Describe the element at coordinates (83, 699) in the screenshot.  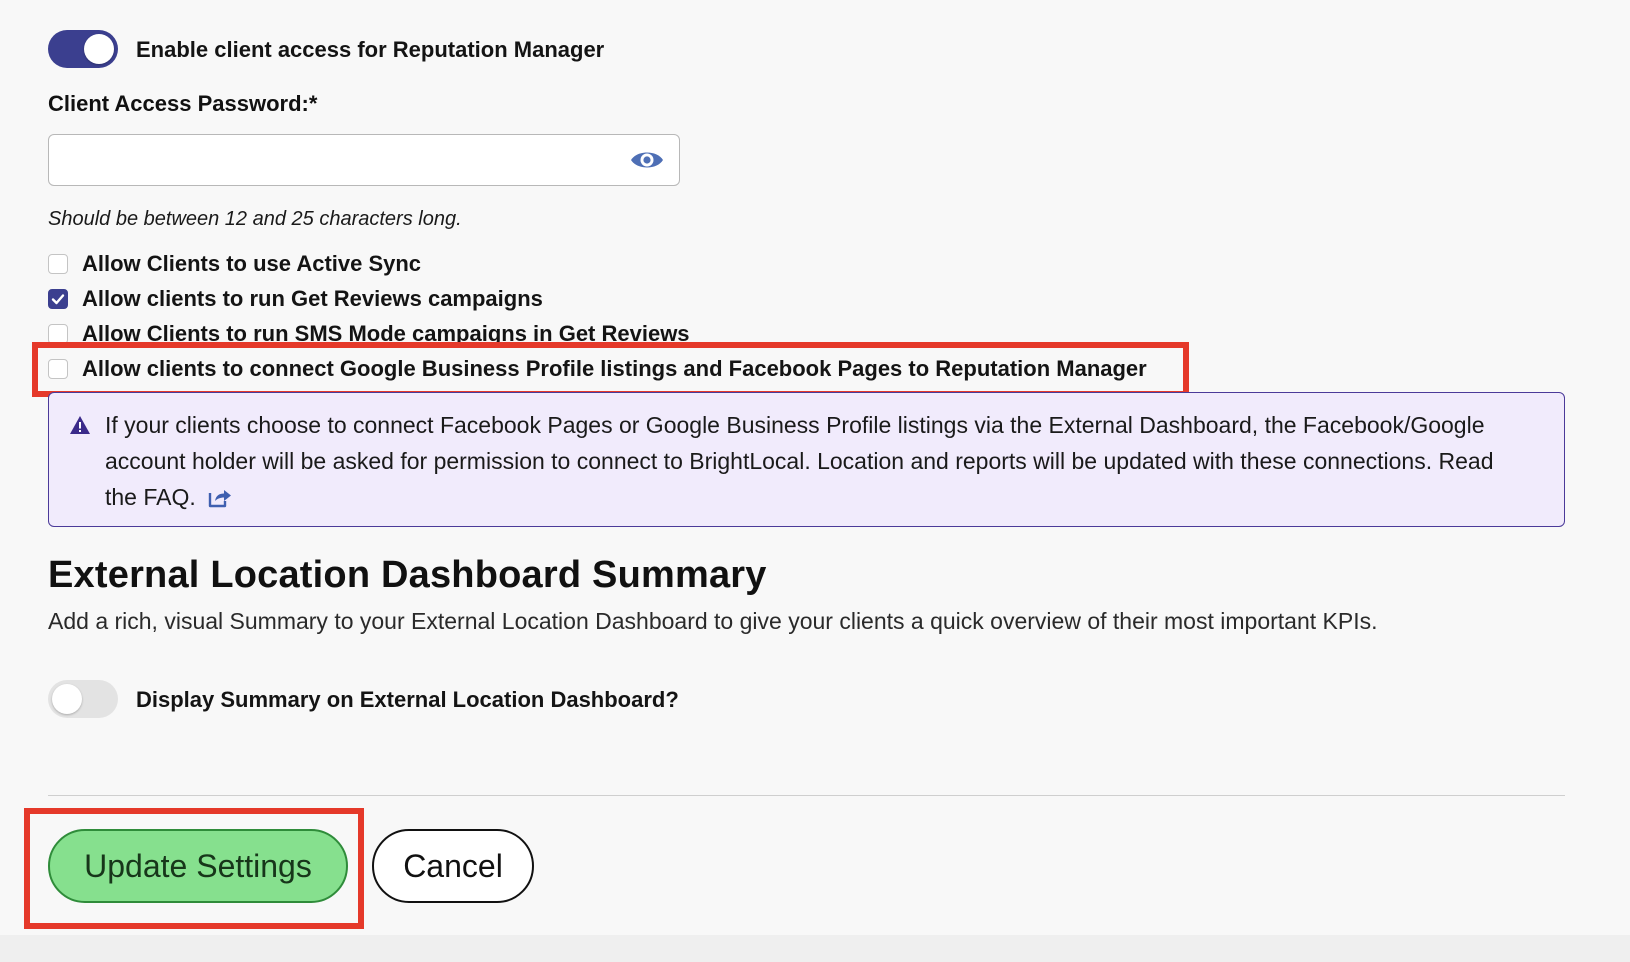
I see `display-summary-toggle` at that location.